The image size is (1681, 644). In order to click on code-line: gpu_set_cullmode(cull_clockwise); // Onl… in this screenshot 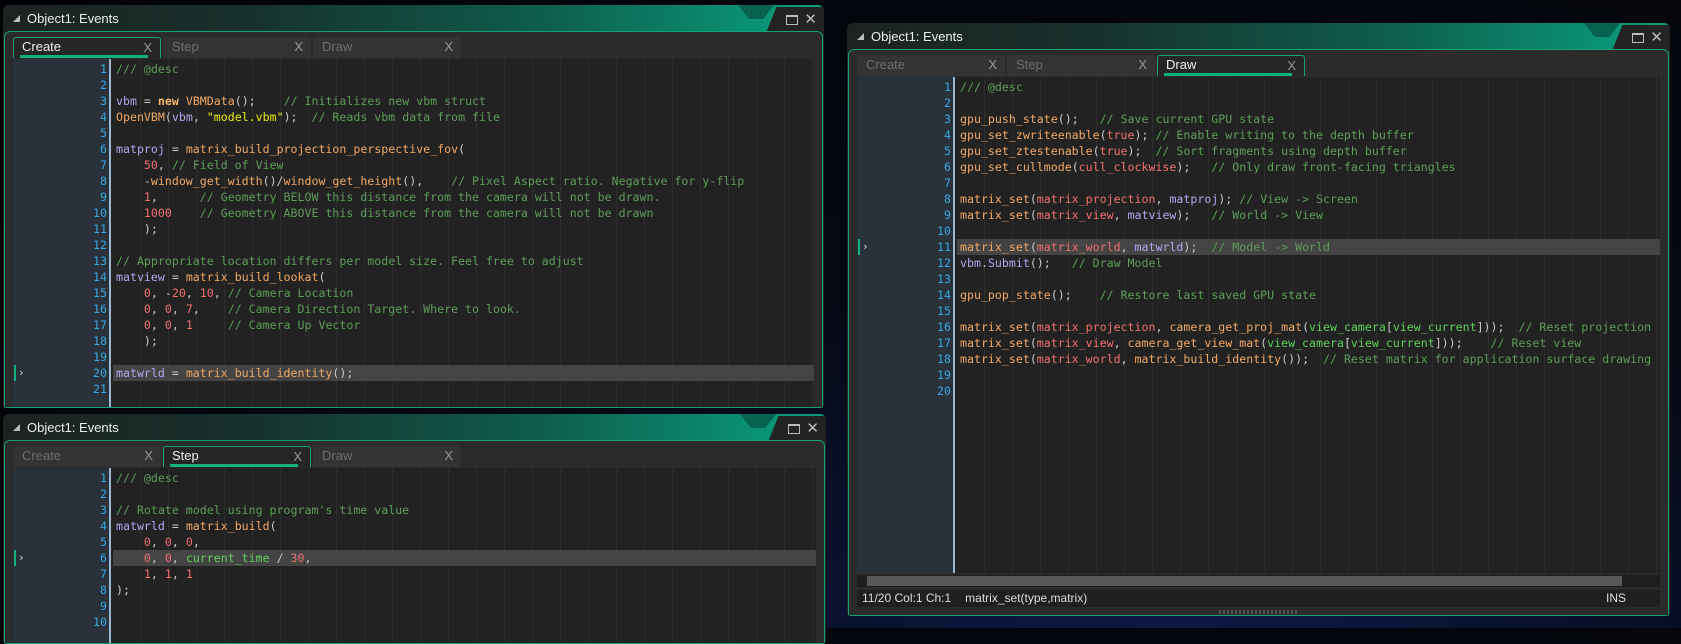, I will do `click(1308, 167)`.